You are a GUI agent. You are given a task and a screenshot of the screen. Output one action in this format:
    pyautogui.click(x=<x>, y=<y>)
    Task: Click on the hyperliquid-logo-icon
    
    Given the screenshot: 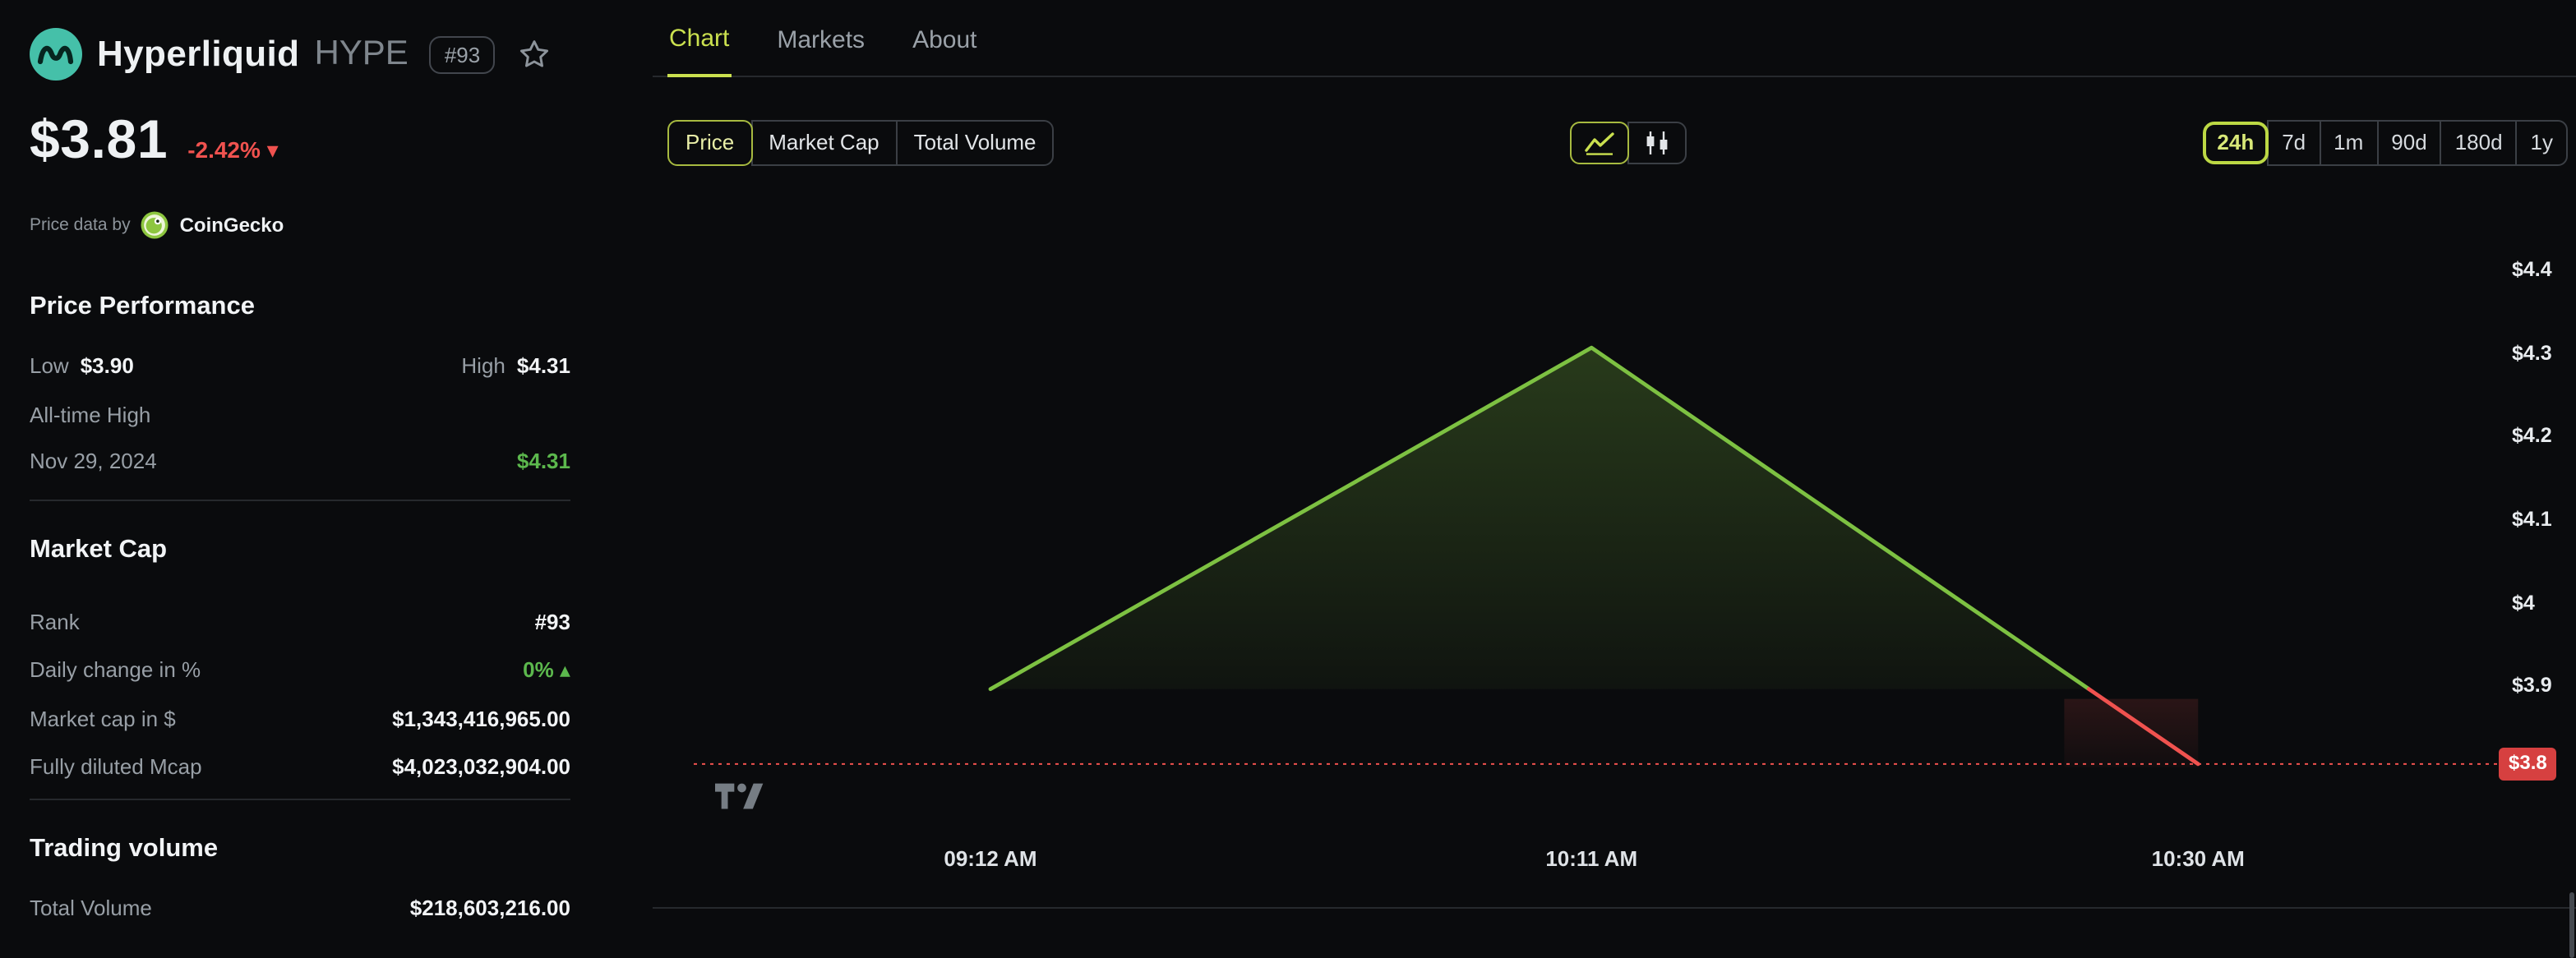 What is the action you would take?
    pyautogui.click(x=56, y=54)
    